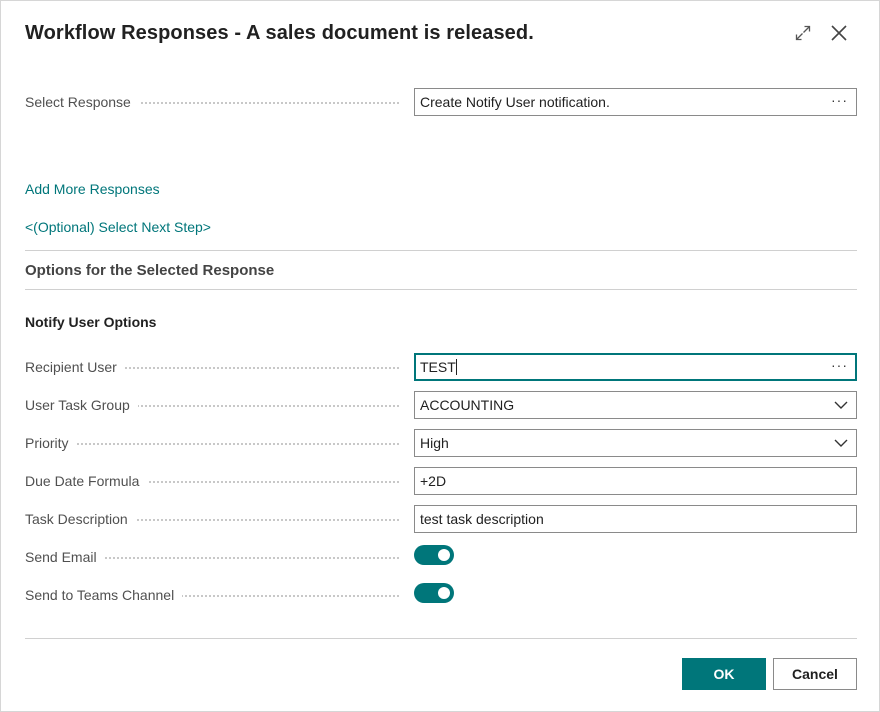  What do you see at coordinates (438, 367) in the screenshot?
I see `recipient-user-value: TEST` at bounding box center [438, 367].